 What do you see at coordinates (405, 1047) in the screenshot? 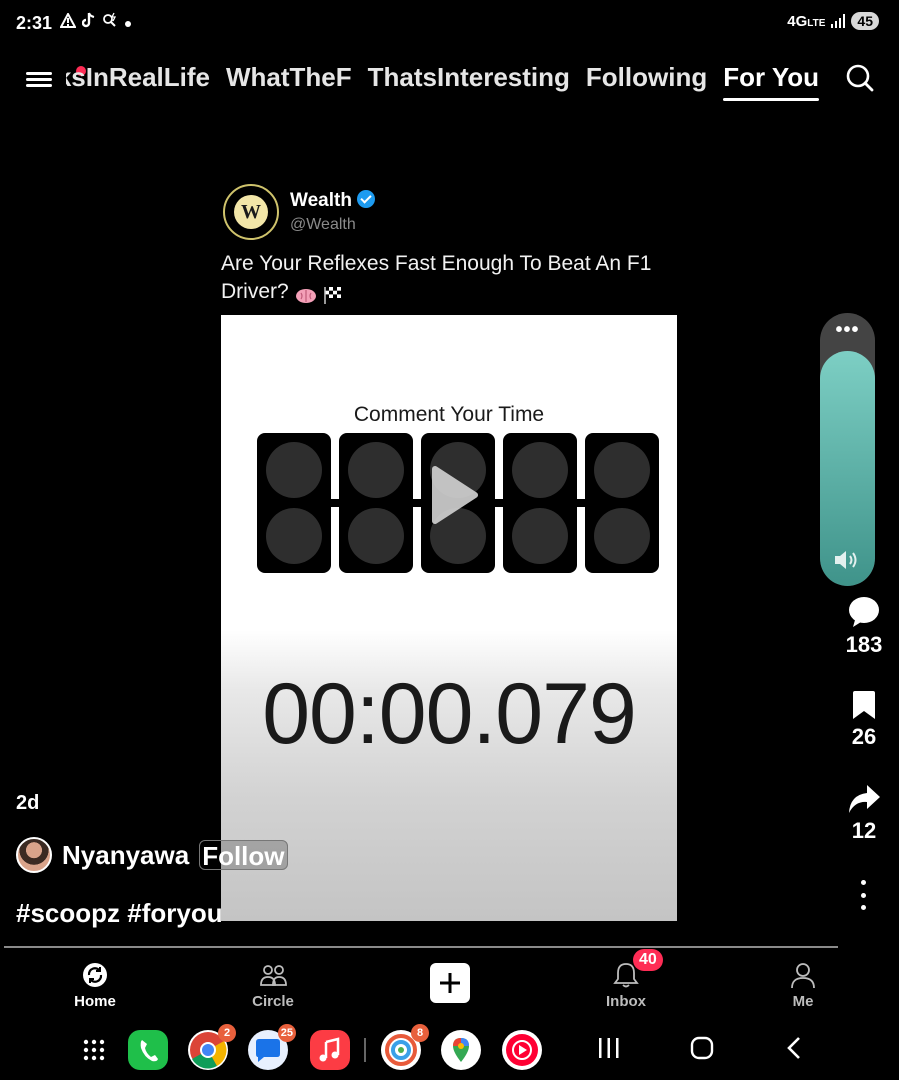
I see `photos-app-icon: 8` at bounding box center [405, 1047].